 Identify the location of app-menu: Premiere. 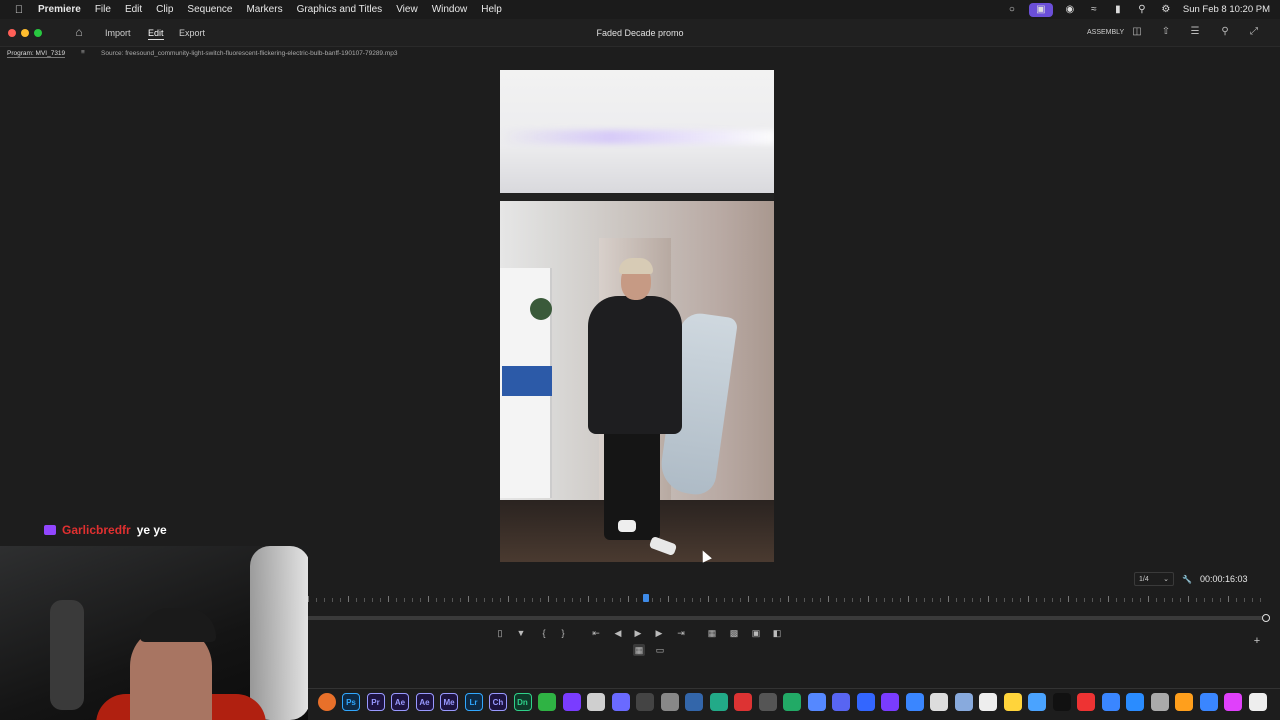
(59, 9).